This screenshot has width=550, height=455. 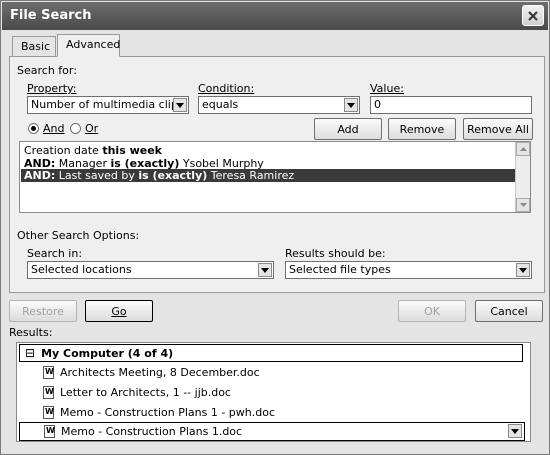 I want to click on criteria-text: Last saved by, so click(x=97, y=175).